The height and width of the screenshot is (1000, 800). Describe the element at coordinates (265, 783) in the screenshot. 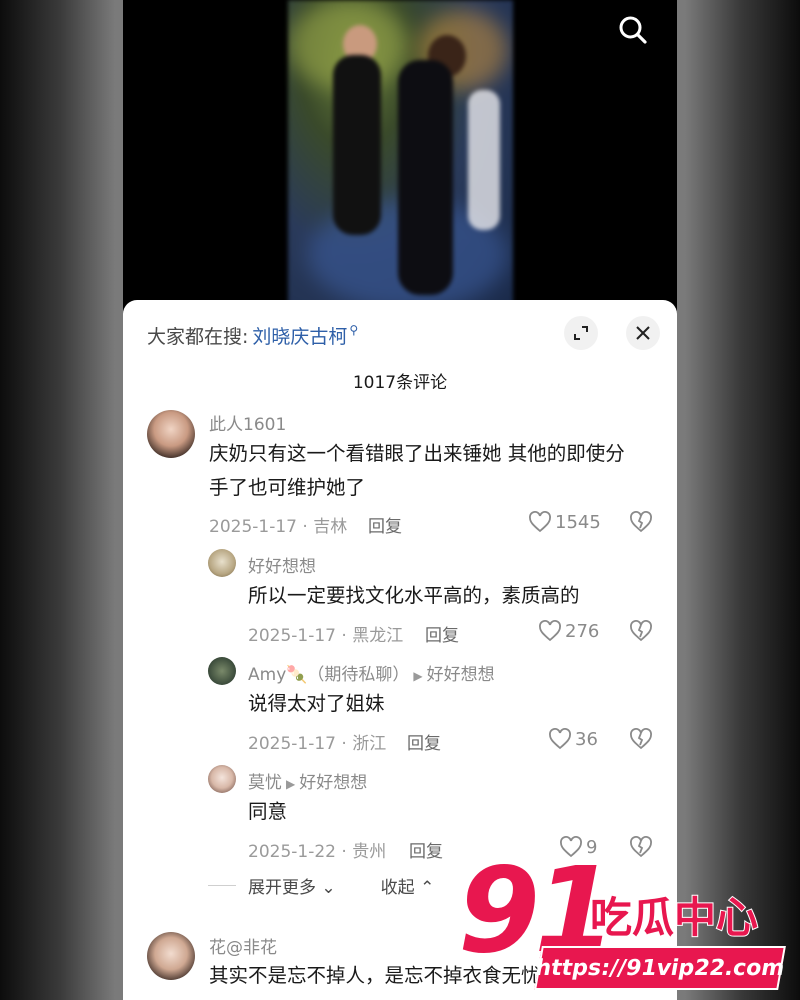

I see `reply-author: 莫忧` at that location.